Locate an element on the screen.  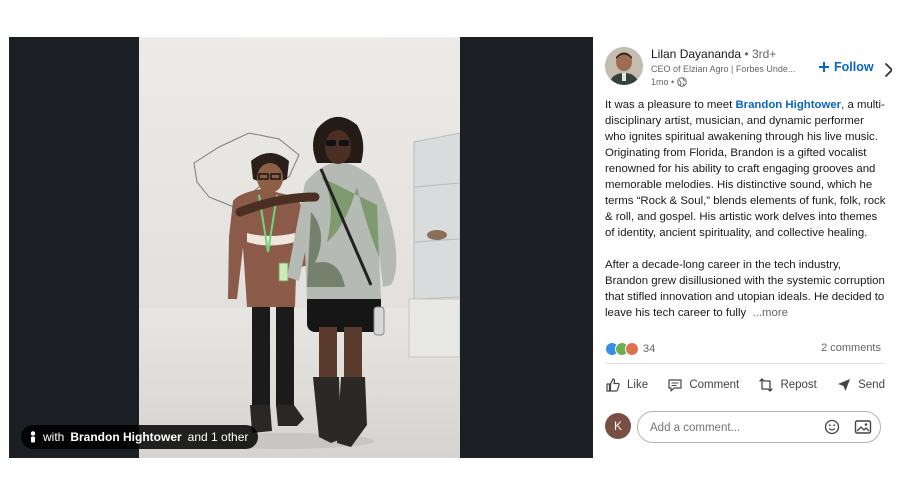
comment-icon is located at coordinates (675, 385).